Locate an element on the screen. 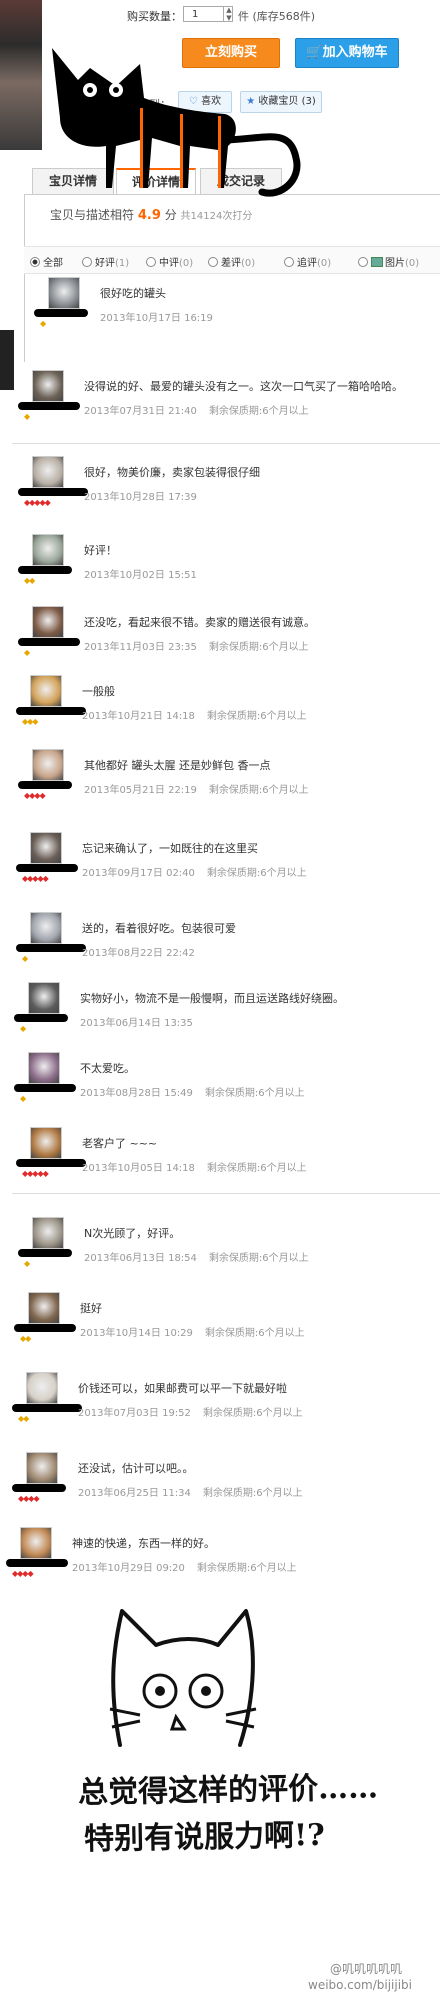  review-date: 2013年10月05日 14:18 is located at coordinates (138, 1168).